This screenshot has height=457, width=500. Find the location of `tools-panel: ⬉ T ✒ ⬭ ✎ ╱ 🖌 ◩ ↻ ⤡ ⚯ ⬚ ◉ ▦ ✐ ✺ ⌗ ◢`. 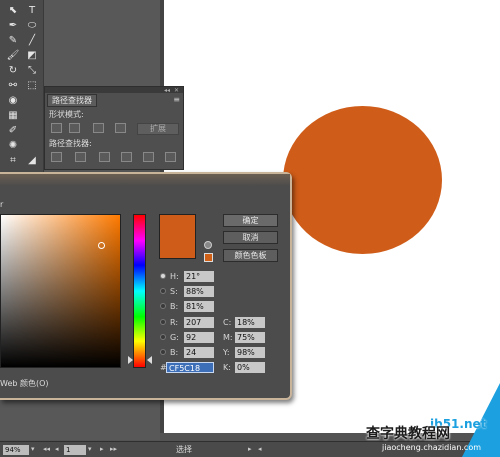

tools-panel: ⬉ T ✒ ⬭ ✎ ╱ 🖌 ◩ ↻ ⤡ ⚯ ⬚ ◉ ▦ ✐ ✺ ⌗ ◢ is located at coordinates (22, 88).